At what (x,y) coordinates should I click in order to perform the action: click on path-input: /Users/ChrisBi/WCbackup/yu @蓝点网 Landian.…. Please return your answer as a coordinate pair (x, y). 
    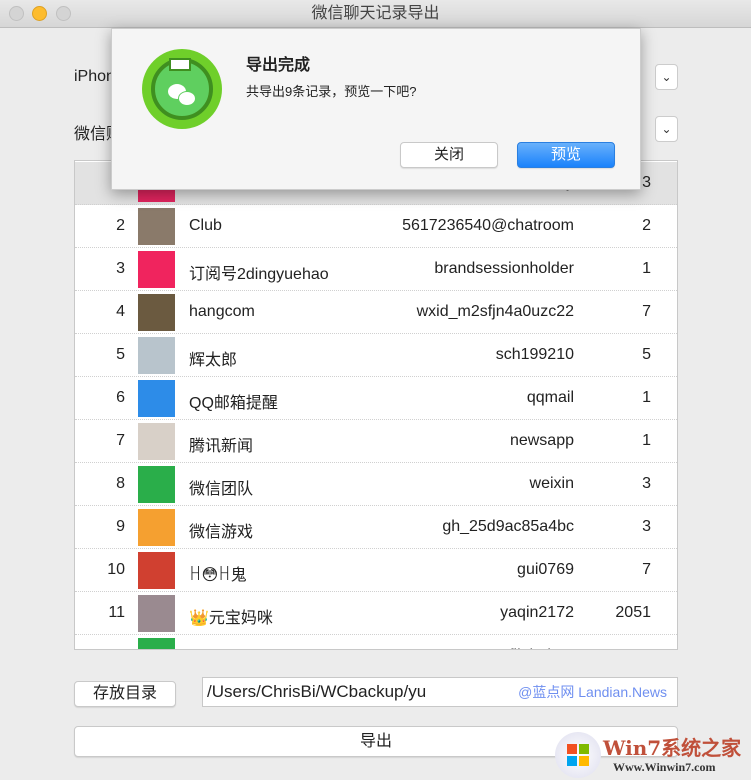
    Looking at the image, I should click on (440, 692).